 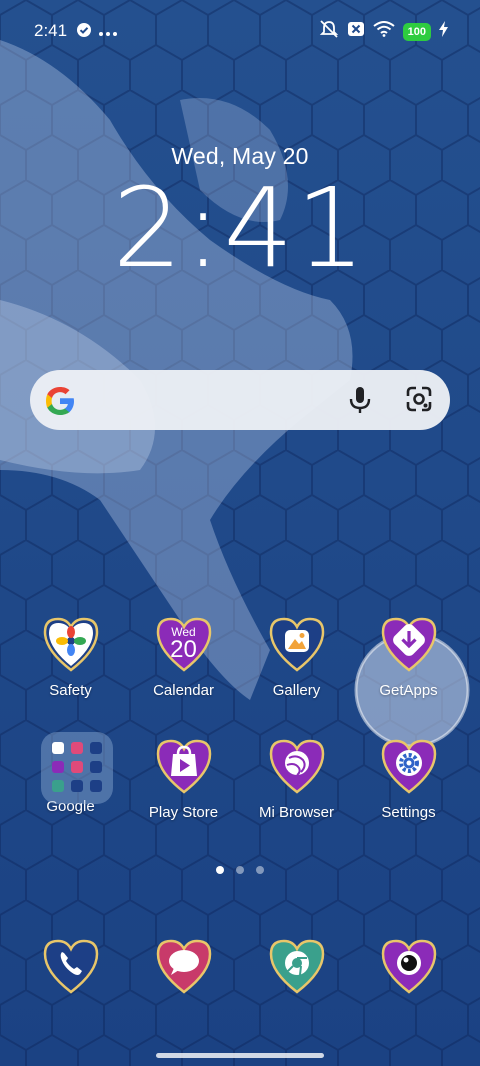 I want to click on messages-icon, so click(x=184, y=968).